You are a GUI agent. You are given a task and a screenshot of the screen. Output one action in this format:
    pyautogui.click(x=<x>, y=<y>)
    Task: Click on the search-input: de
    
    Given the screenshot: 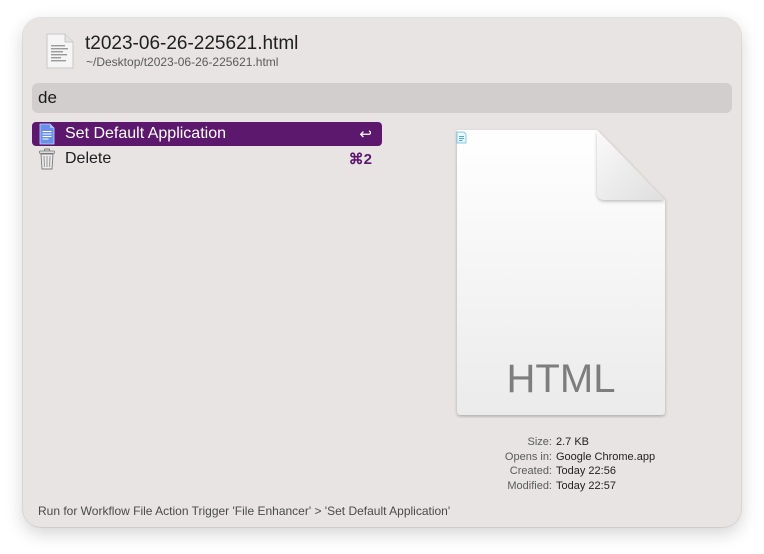 What is the action you would take?
    pyautogui.click(x=382, y=98)
    